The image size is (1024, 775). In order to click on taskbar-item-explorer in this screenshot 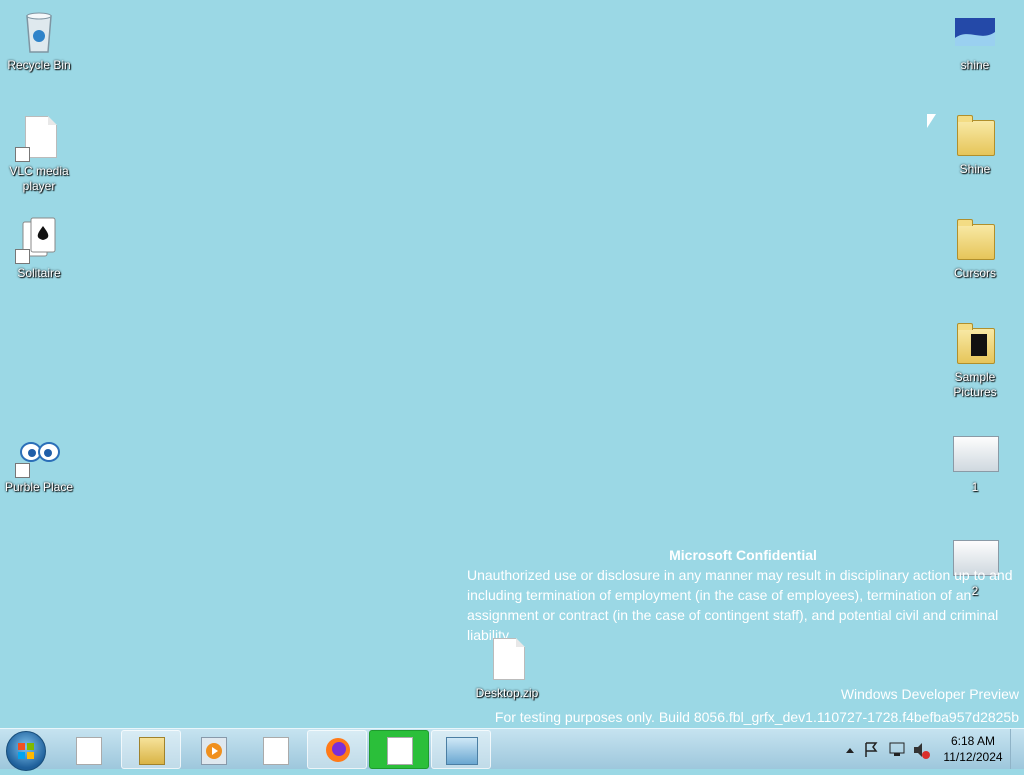, I will do `click(151, 749)`.